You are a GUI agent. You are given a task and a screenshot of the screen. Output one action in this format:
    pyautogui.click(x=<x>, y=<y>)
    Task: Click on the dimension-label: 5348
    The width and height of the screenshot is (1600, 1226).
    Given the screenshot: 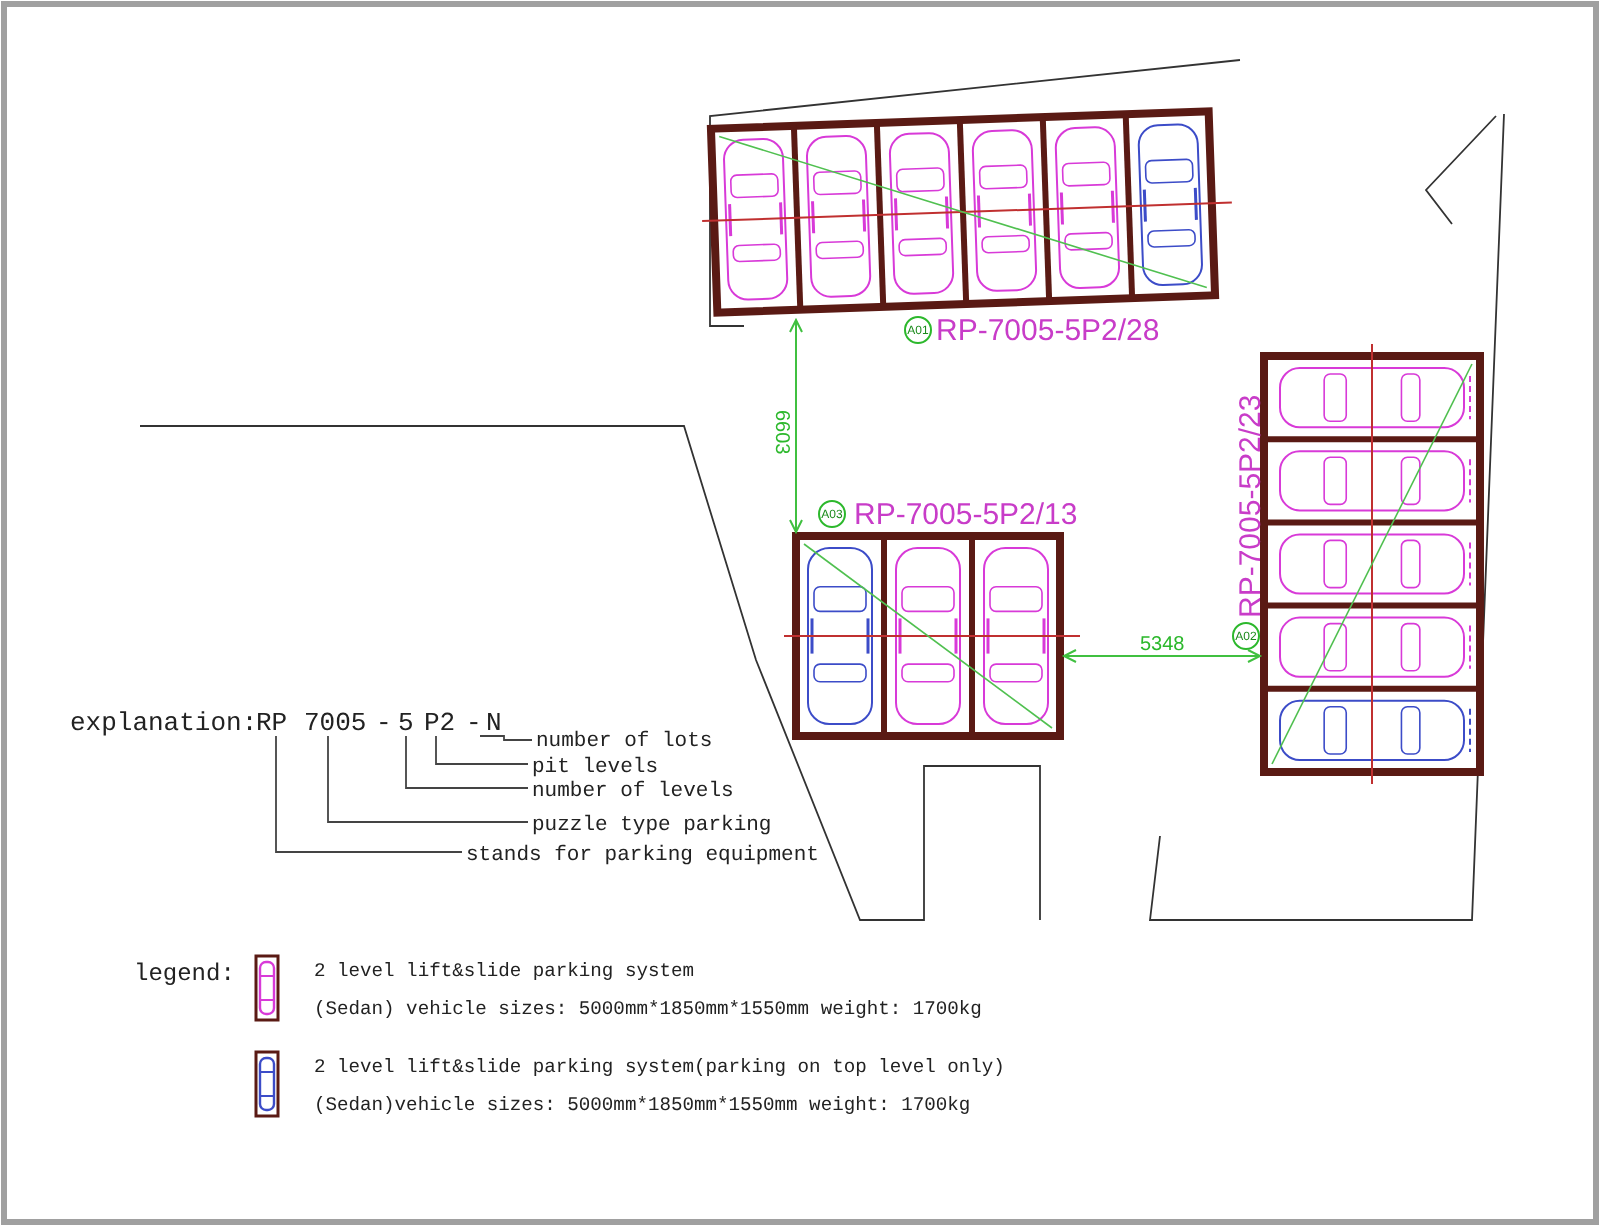 What is the action you would take?
    pyautogui.click(x=1162, y=645)
    